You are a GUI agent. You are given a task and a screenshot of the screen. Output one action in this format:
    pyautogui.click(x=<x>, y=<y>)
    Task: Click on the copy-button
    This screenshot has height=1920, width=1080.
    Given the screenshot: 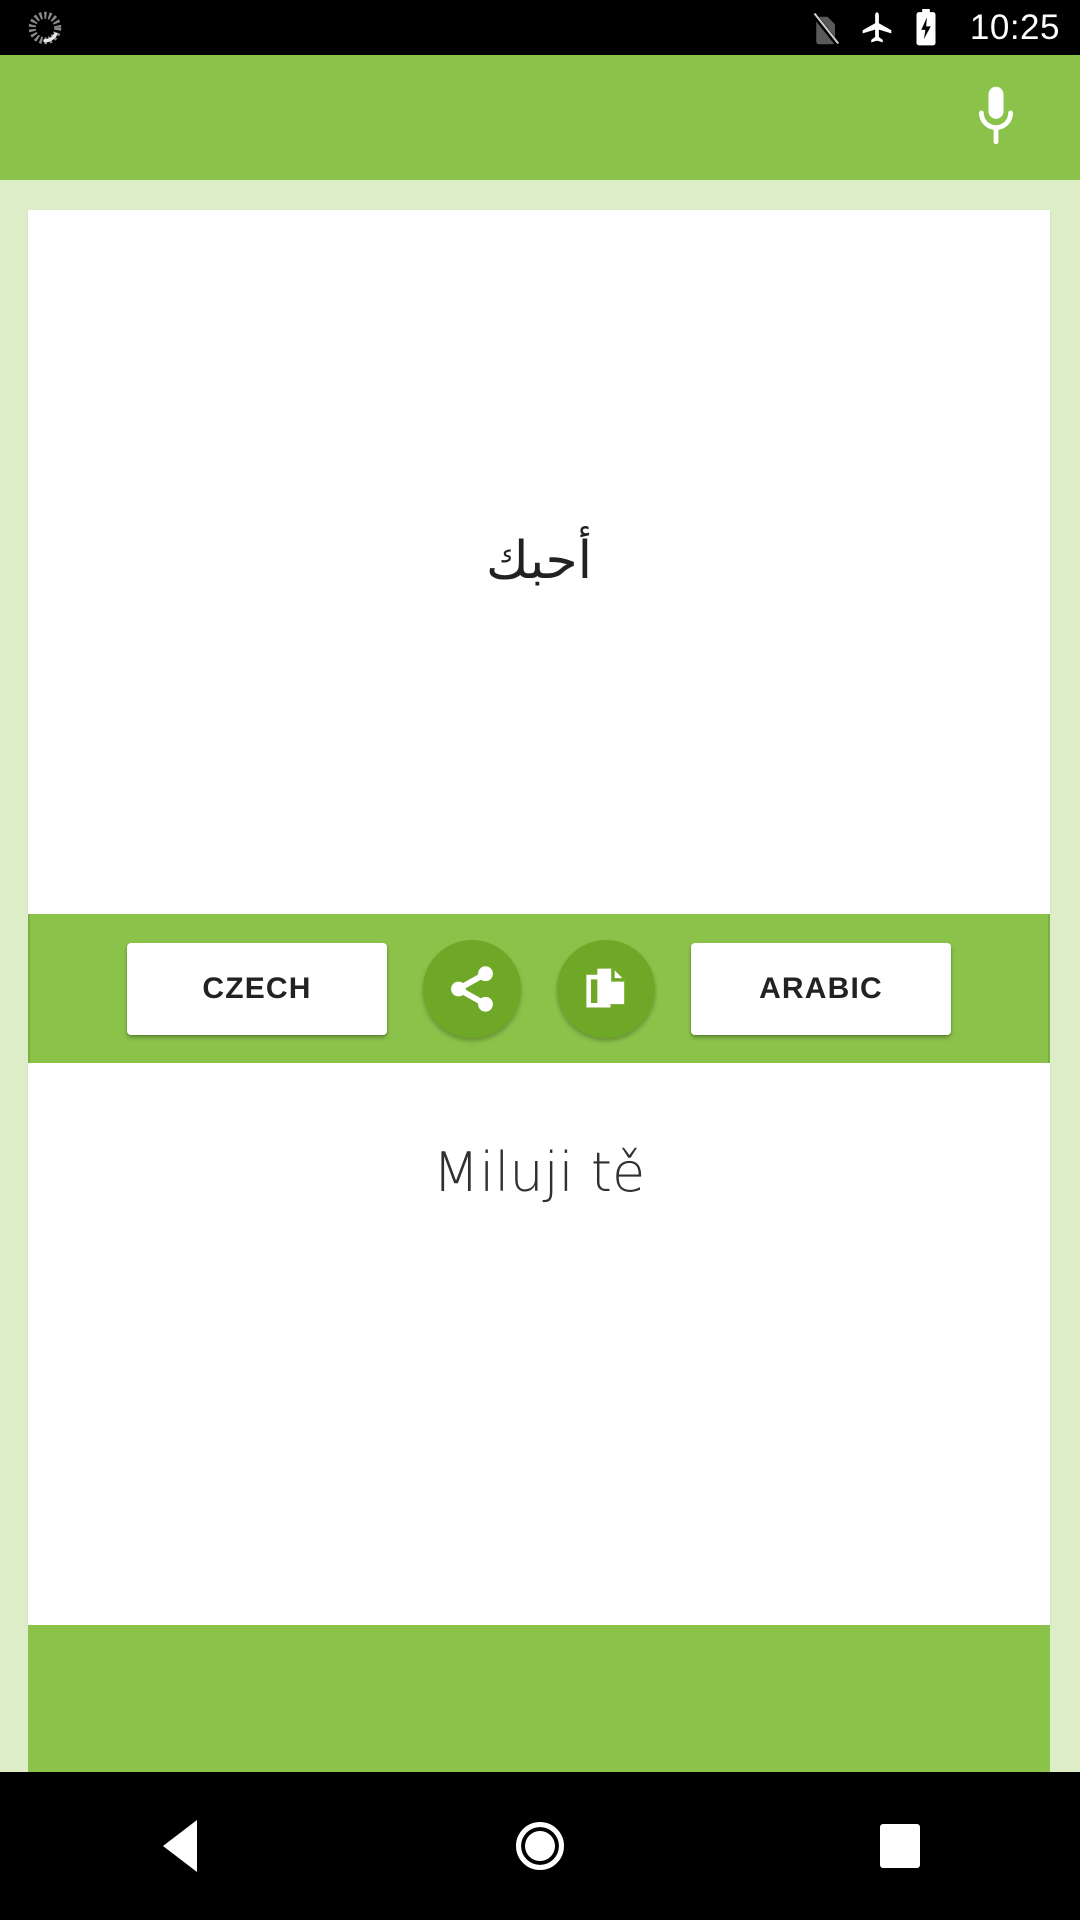 What is the action you would take?
    pyautogui.click(x=606, y=988)
    